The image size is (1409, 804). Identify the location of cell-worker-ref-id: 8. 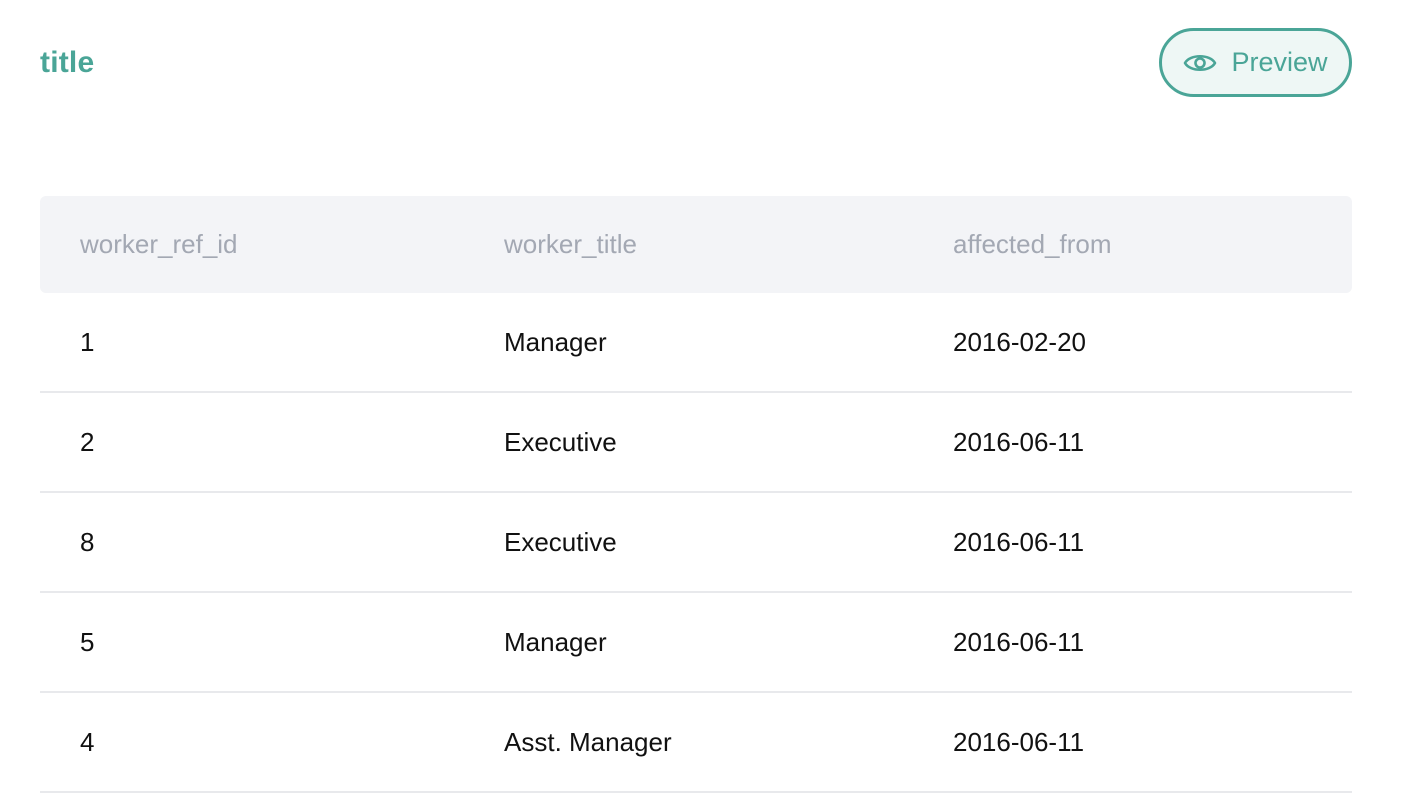
(87, 541).